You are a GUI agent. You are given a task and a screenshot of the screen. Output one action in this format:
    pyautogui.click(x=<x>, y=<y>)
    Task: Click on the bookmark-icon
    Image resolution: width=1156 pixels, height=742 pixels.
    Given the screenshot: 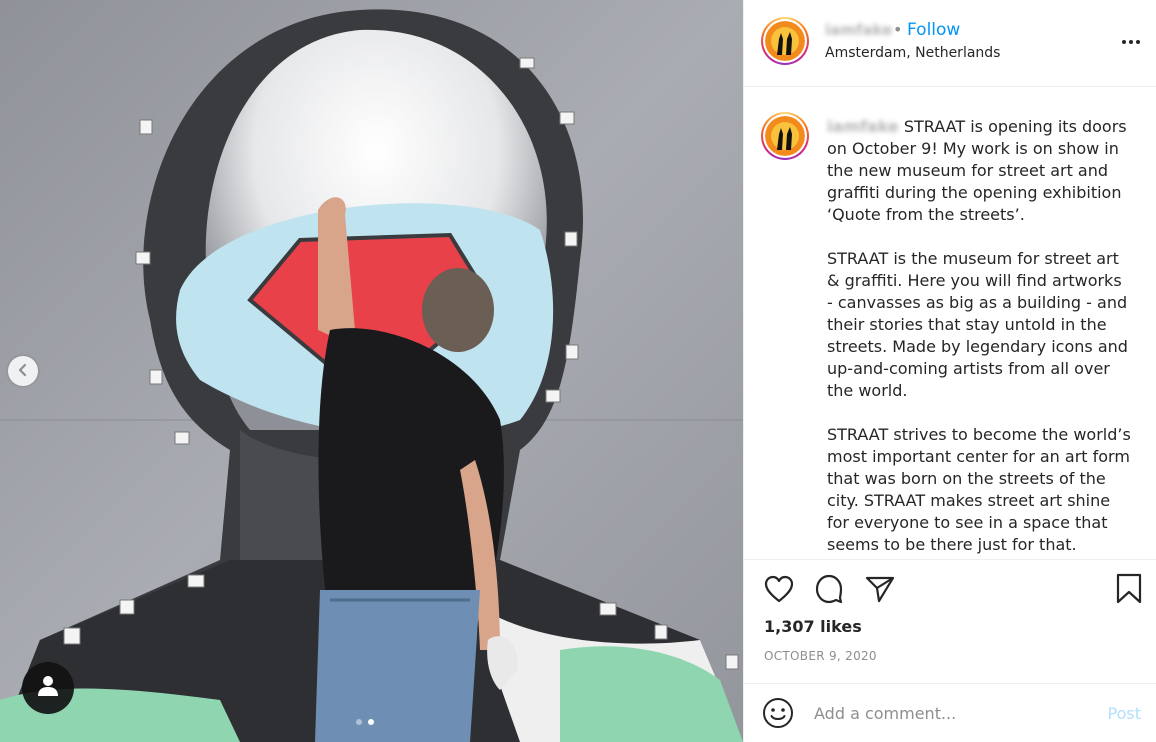 What is the action you would take?
    pyautogui.click(x=1129, y=591)
    